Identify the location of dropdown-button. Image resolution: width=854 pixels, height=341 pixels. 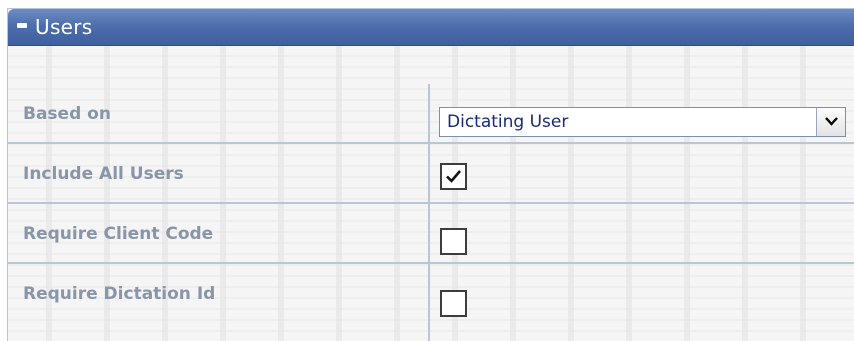
(830, 122).